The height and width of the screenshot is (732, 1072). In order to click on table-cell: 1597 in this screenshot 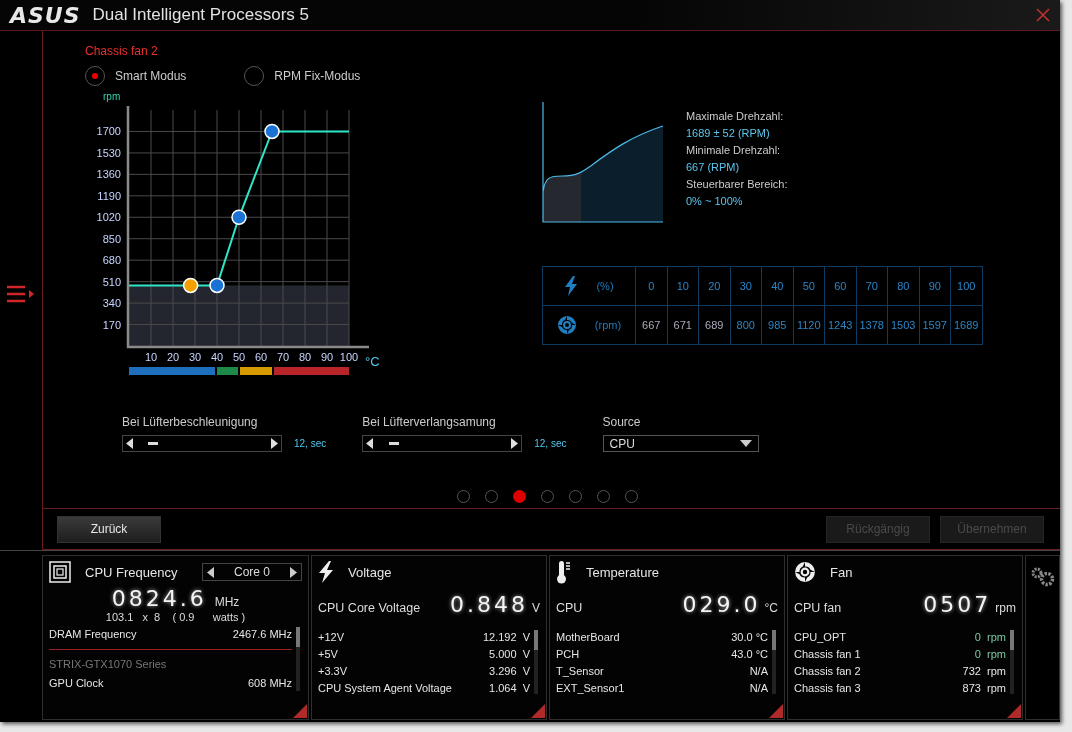, I will do `click(935, 325)`.